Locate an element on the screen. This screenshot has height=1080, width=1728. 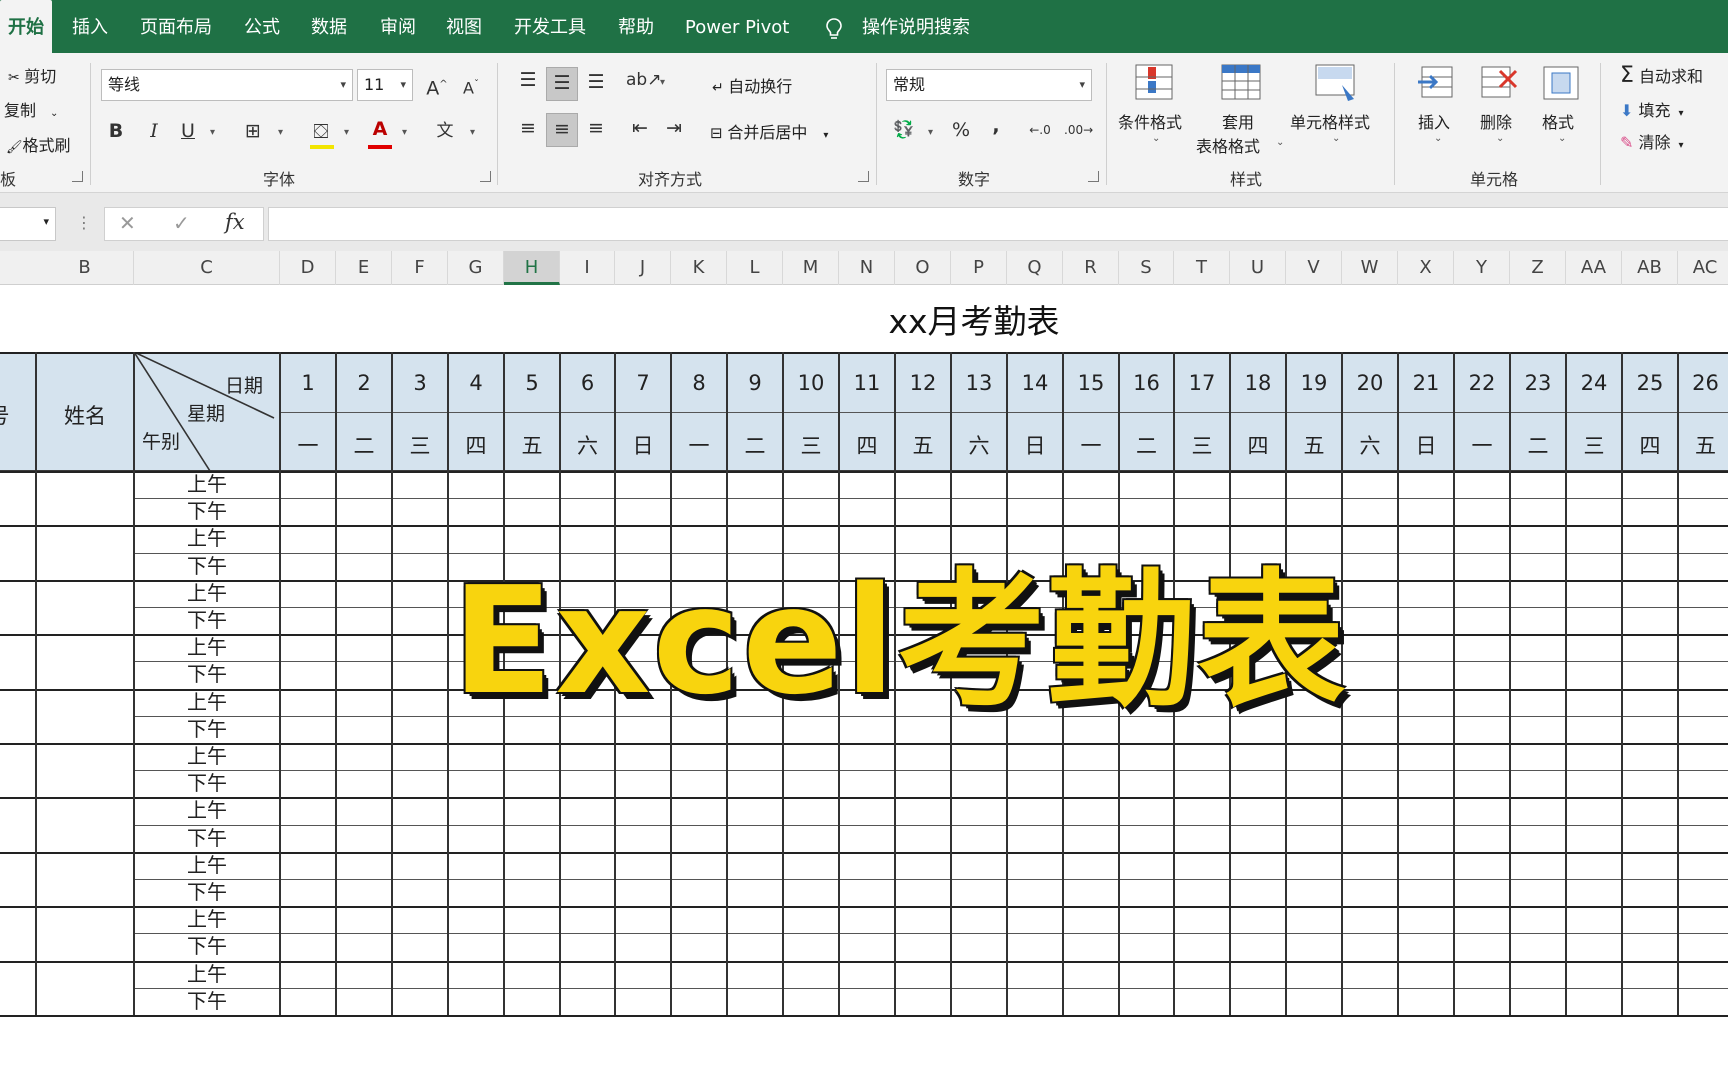
clipboard-launcher-icon is located at coordinates (77, 176).